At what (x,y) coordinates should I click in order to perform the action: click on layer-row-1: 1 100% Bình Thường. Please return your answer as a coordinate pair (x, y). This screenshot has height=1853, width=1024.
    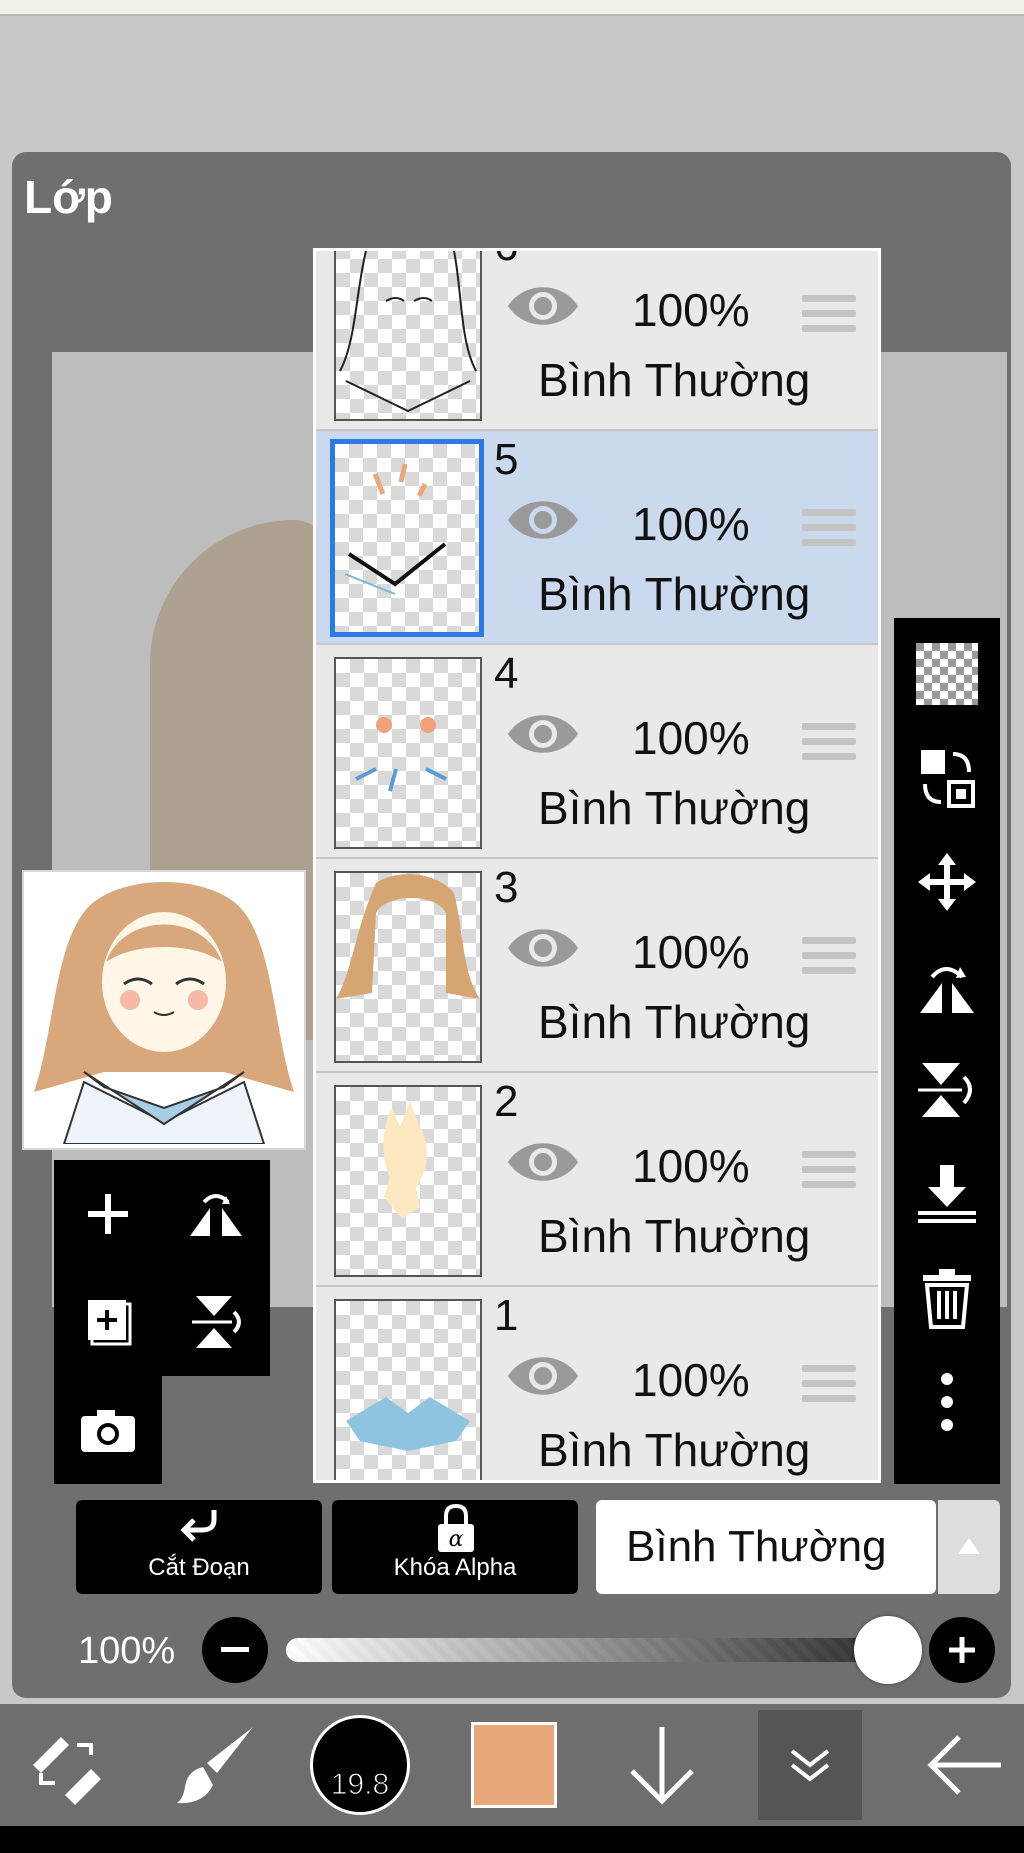
    Looking at the image, I should click on (597, 1383).